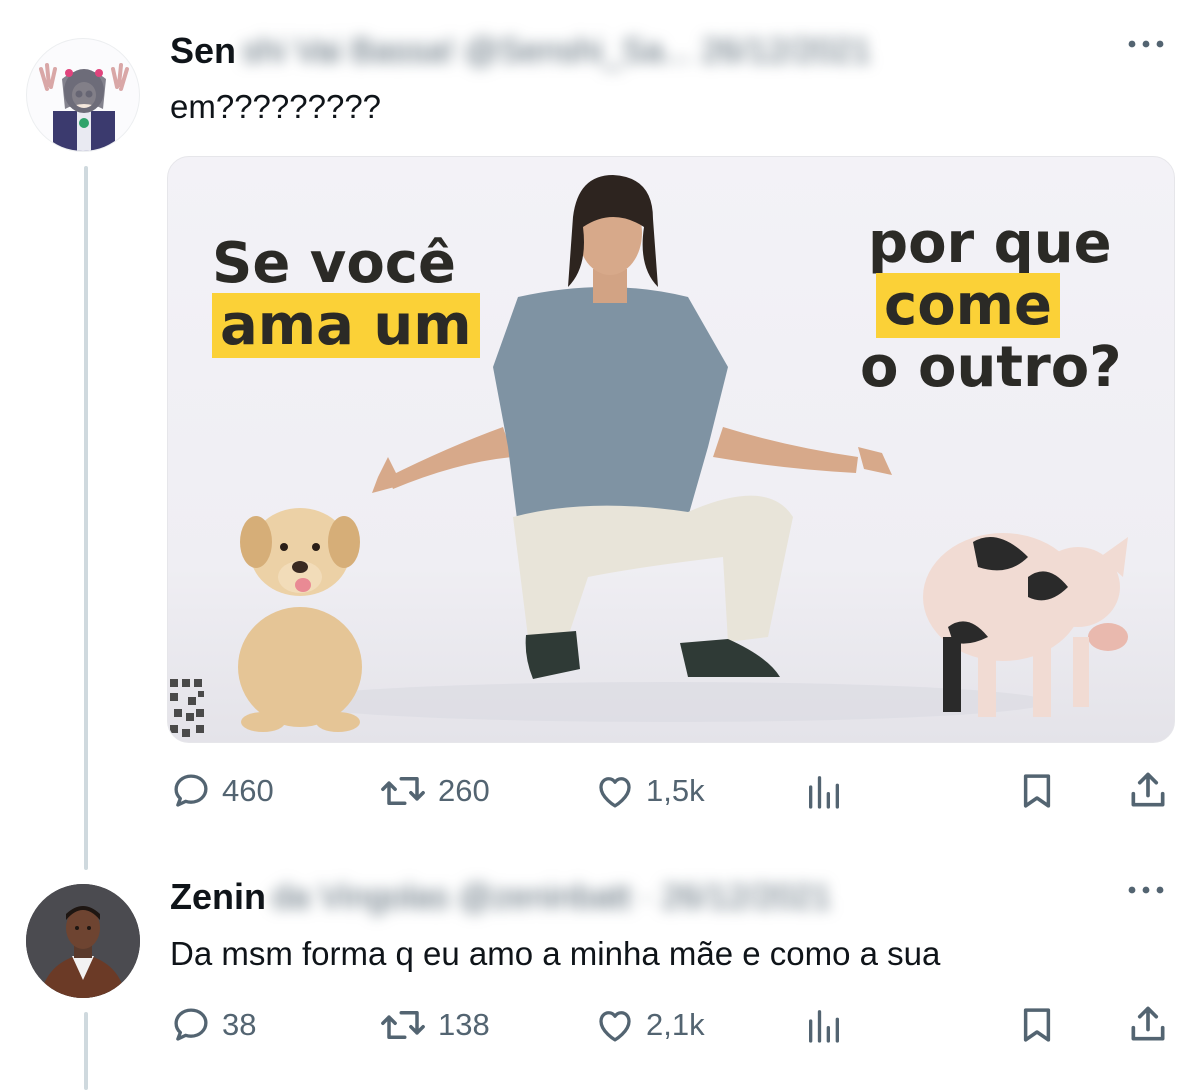  I want to click on anime-avatar-image, so click(84, 107).